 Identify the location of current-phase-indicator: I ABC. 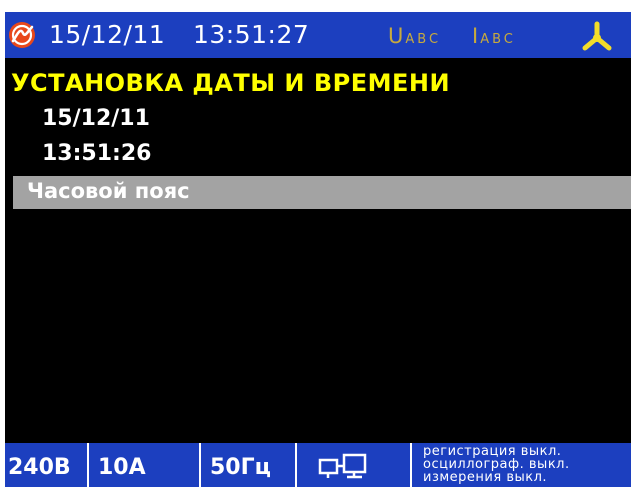
(494, 36).